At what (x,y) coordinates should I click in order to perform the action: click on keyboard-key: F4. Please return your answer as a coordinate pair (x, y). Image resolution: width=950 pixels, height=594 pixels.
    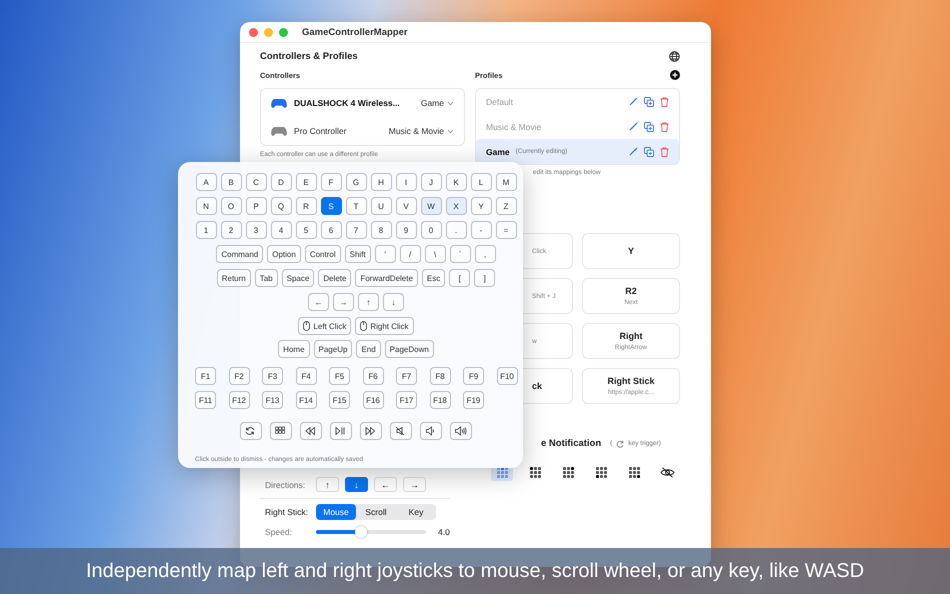
    Looking at the image, I should click on (306, 376).